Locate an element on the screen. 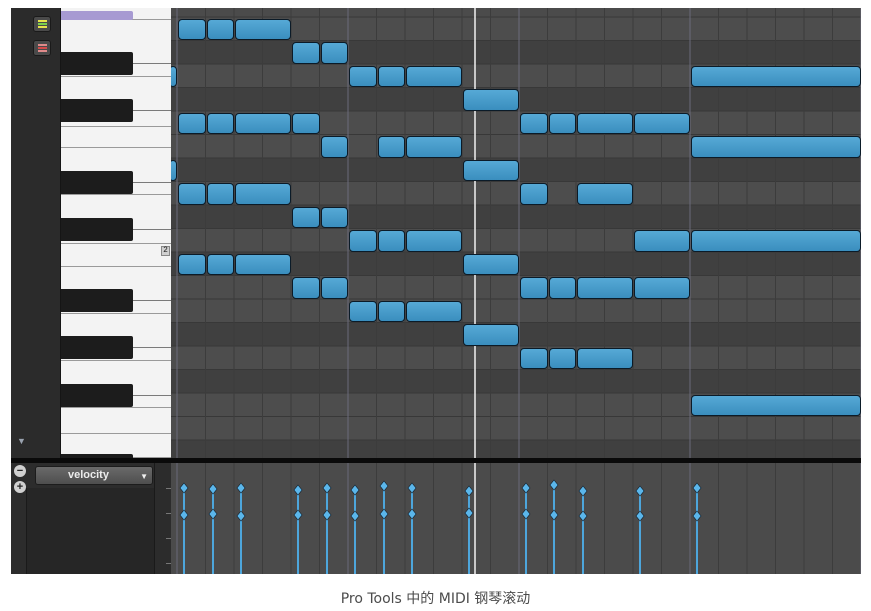 The image size is (871, 611). image-caption: Pro Tools 中的 MIDI 钢琴滚动 is located at coordinates (435, 599).